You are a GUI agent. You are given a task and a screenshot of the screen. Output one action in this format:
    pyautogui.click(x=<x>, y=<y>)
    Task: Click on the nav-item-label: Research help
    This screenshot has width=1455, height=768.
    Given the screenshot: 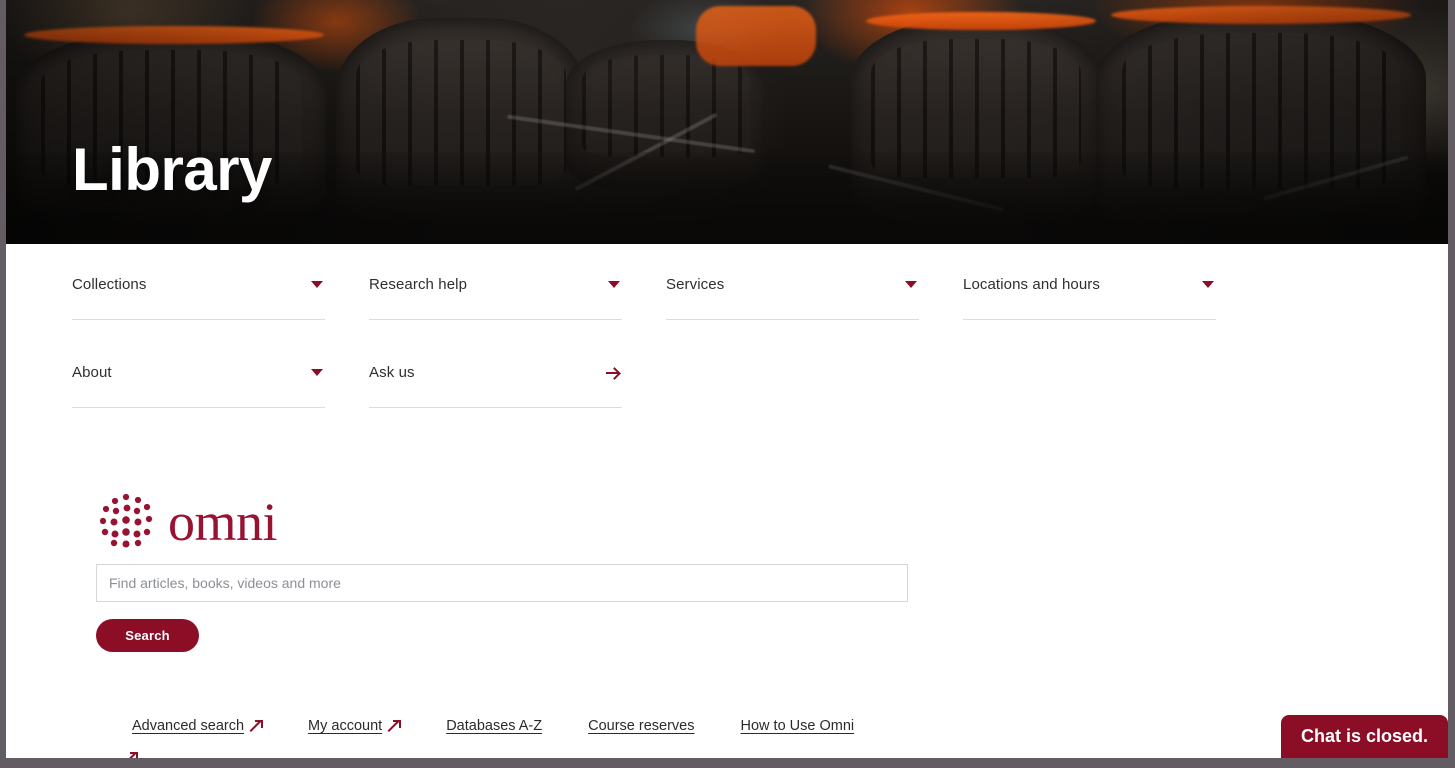 What is the action you would take?
    pyautogui.click(x=418, y=284)
    